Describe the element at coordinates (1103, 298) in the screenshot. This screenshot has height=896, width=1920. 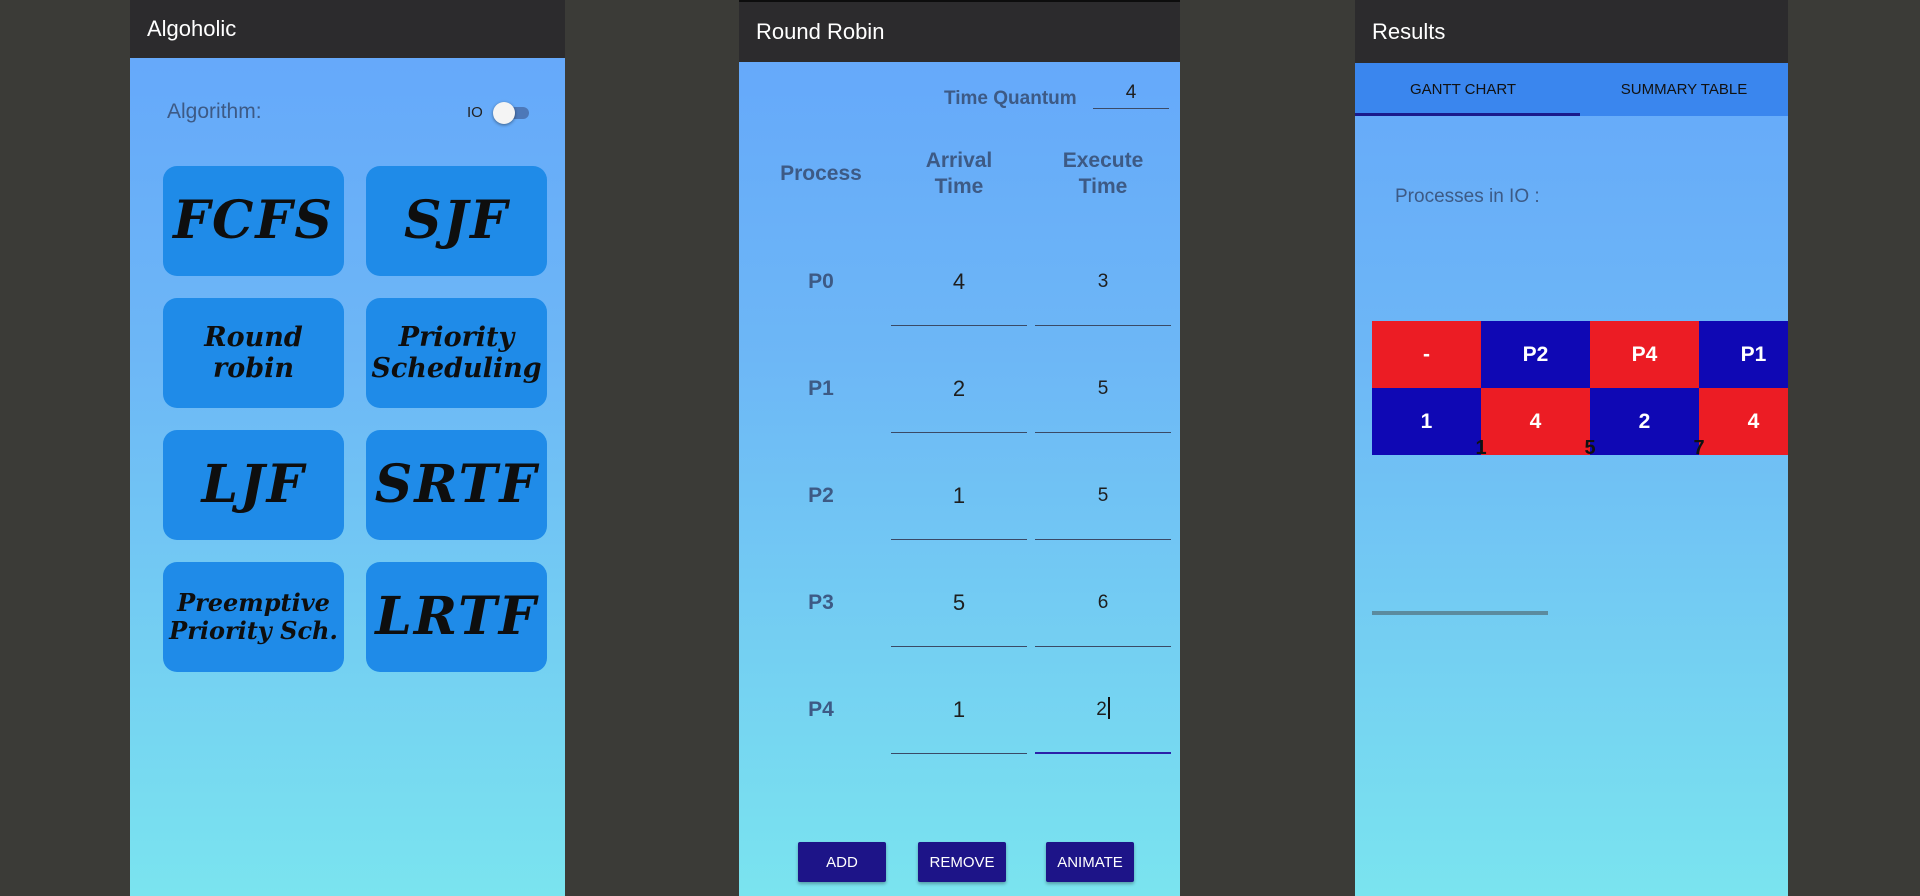
I see `execute-time-input: 3` at that location.